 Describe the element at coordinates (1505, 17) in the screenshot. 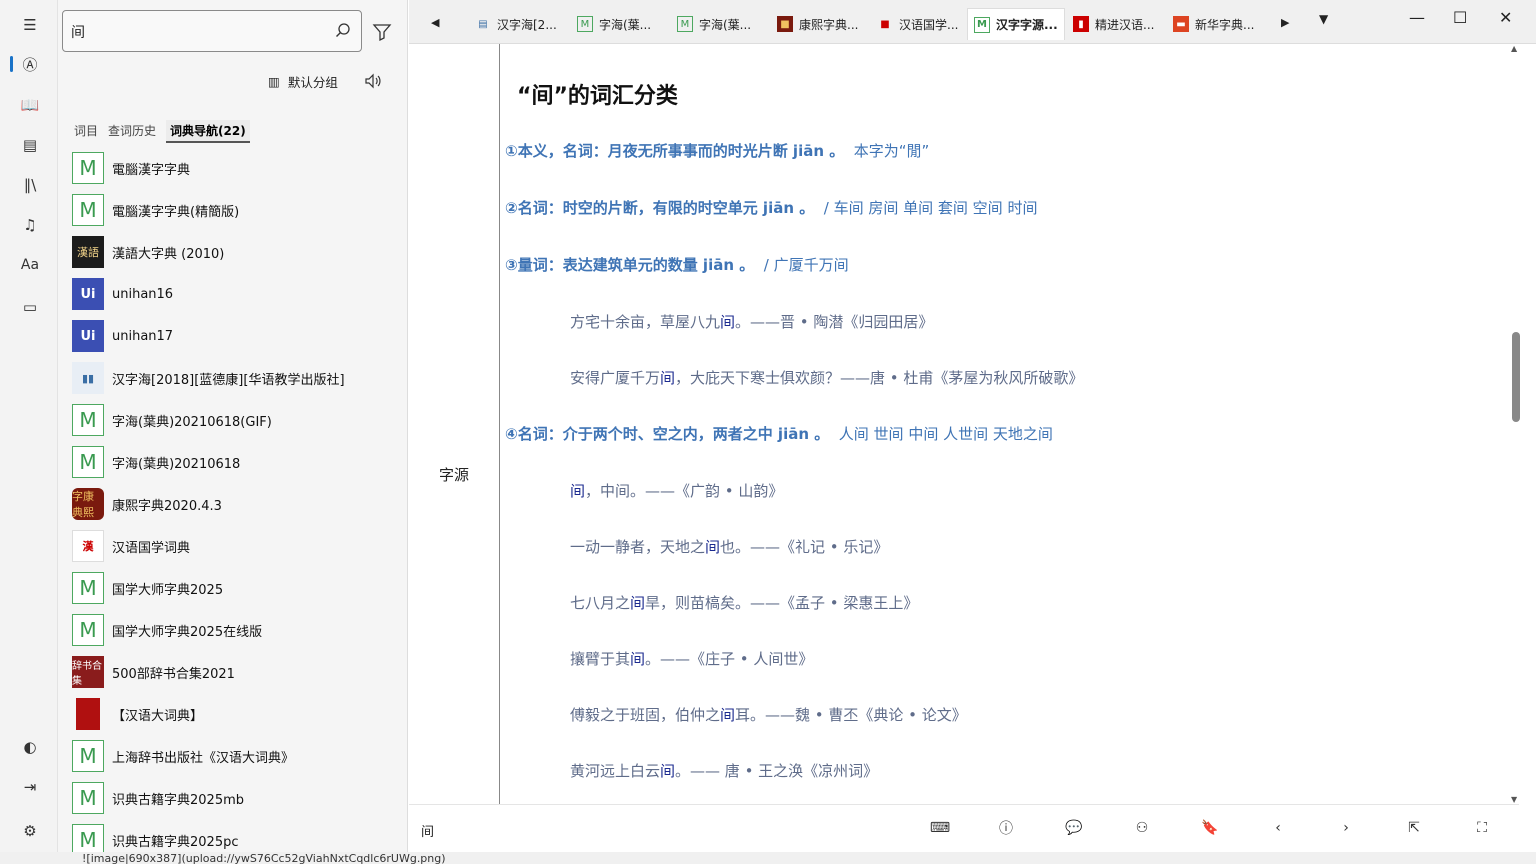

I see `close-icon: ✕` at that location.